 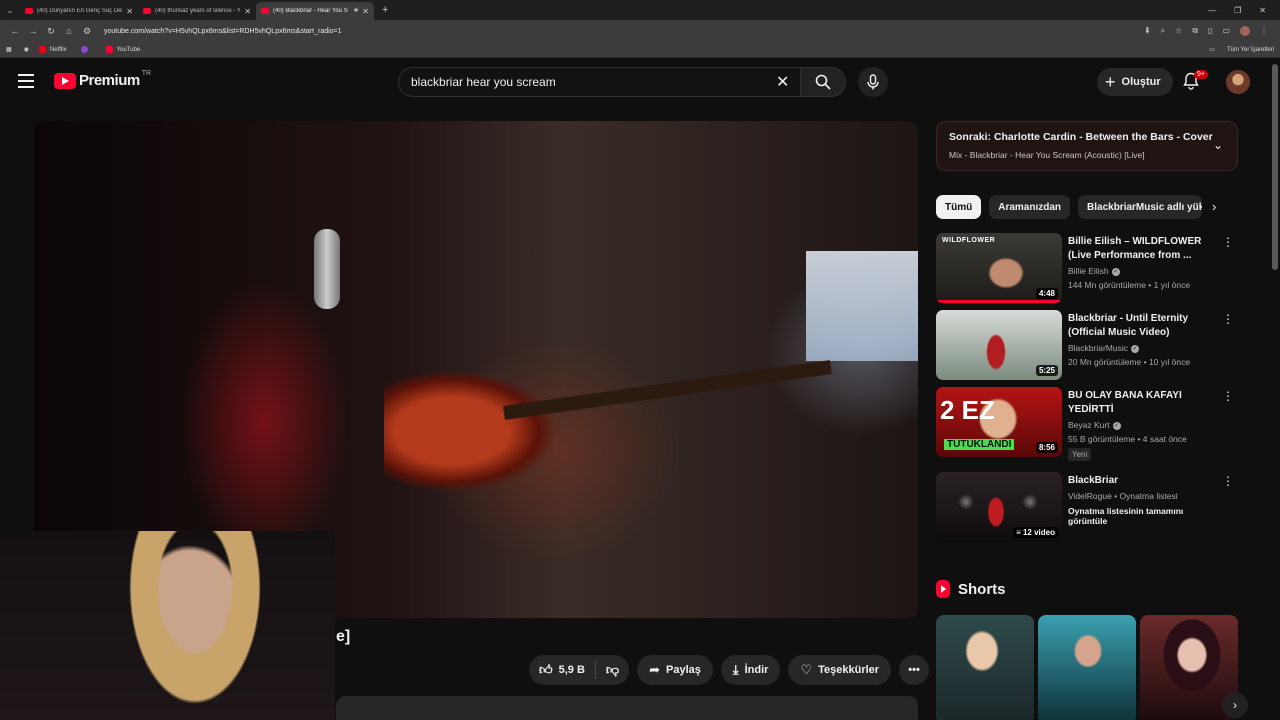 I want to click on channel-label: Beyaz Kurt, so click(x=1089, y=425).